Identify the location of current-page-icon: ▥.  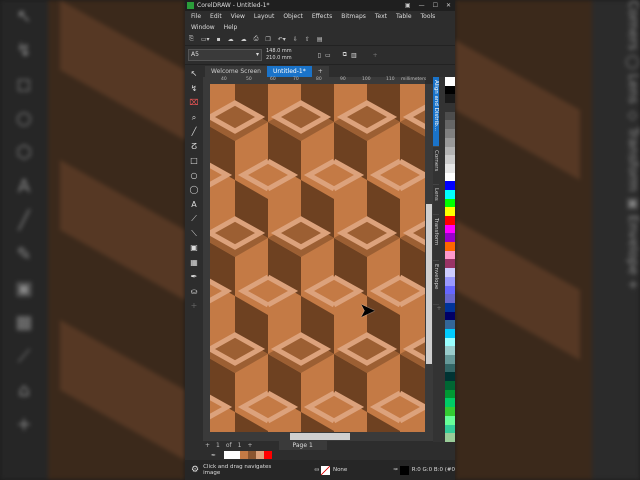
(354, 55).